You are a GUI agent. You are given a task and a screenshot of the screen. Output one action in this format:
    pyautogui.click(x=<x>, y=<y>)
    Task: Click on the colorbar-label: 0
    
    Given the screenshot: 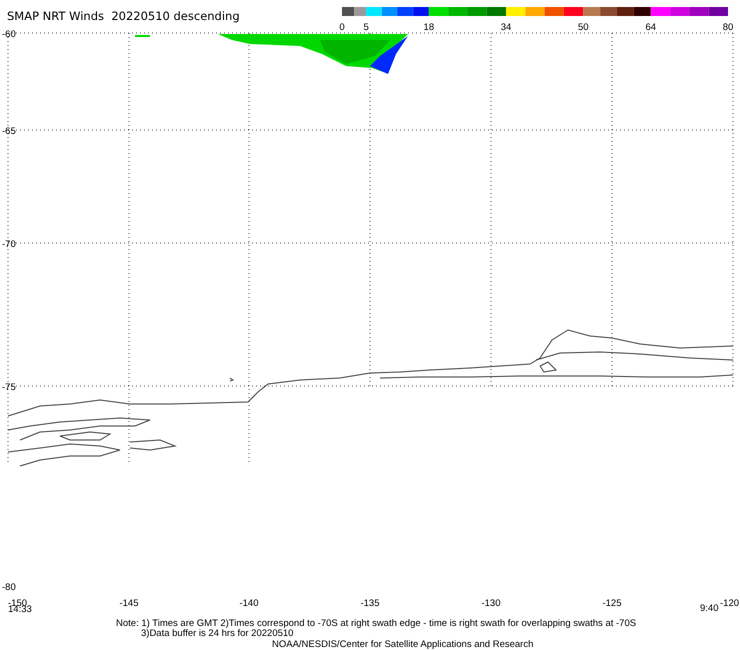 What is the action you would take?
    pyautogui.click(x=342, y=27)
    